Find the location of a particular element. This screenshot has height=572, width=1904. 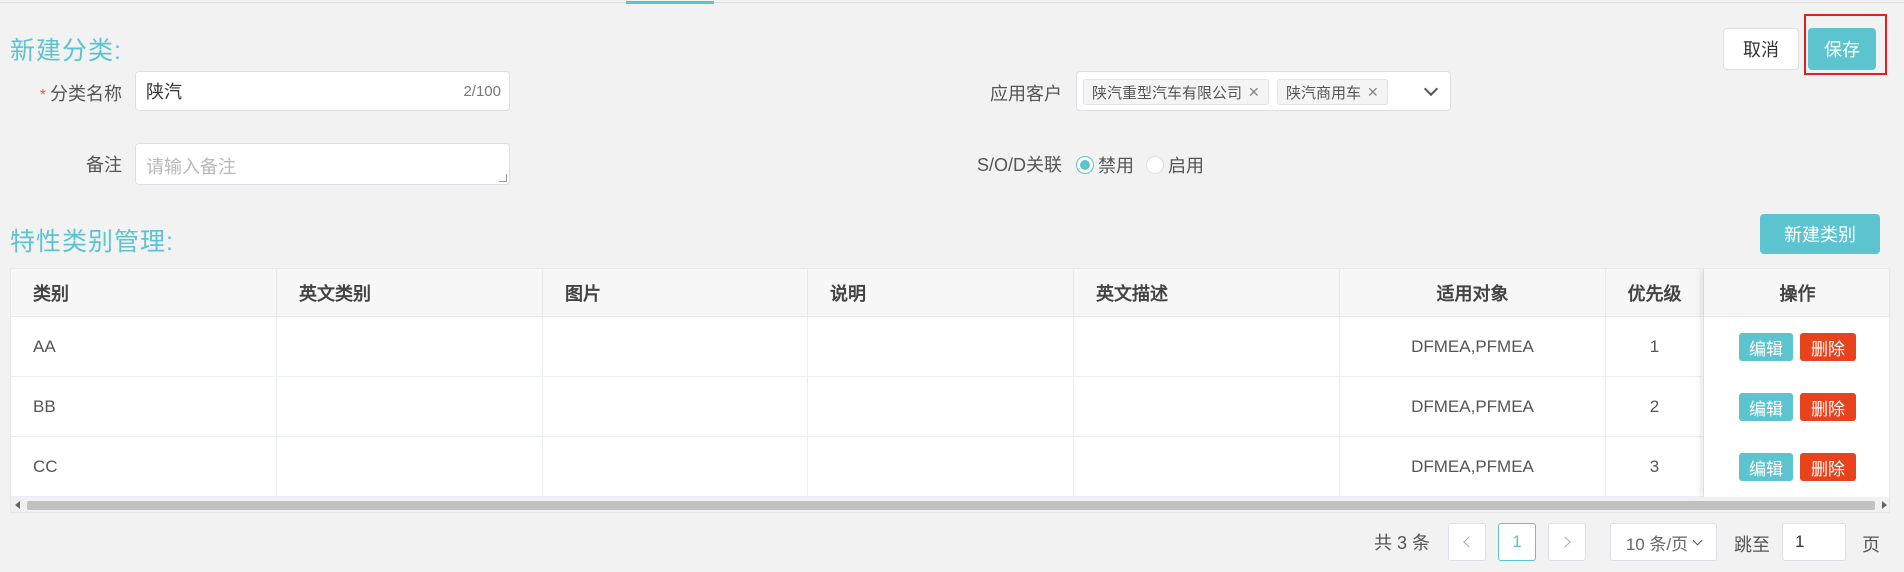

characteristics-section-title: 特性类别管理: is located at coordinates (92, 242).